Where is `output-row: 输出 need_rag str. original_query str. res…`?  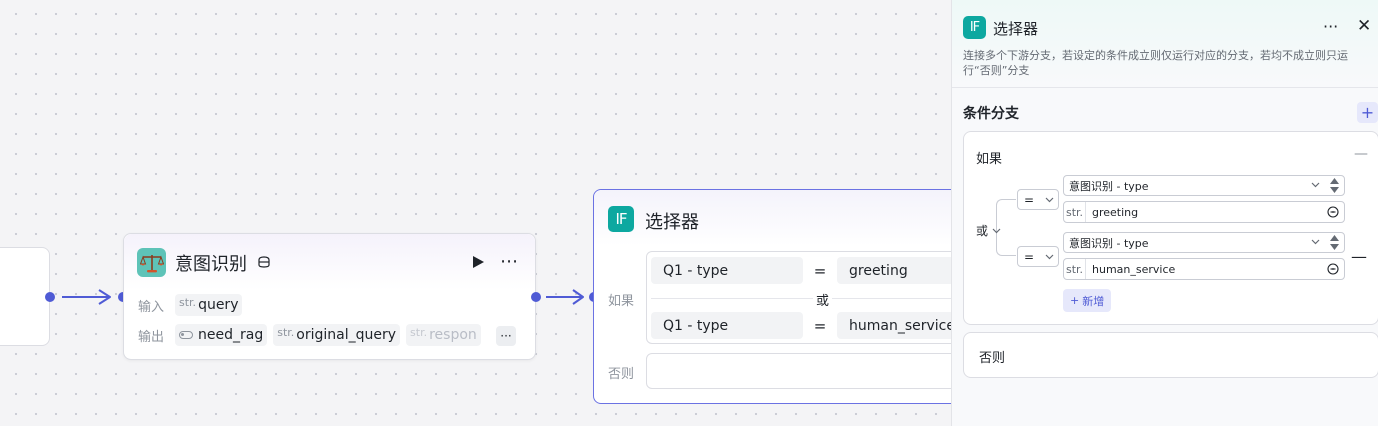
output-row: 输出 need_rag str. original_query str. res… is located at coordinates (312, 335).